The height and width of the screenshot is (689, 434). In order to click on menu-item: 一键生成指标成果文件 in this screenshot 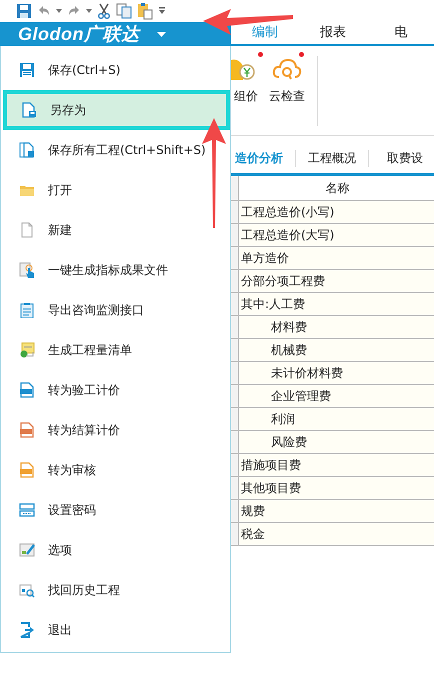, I will do `click(115, 270)`.